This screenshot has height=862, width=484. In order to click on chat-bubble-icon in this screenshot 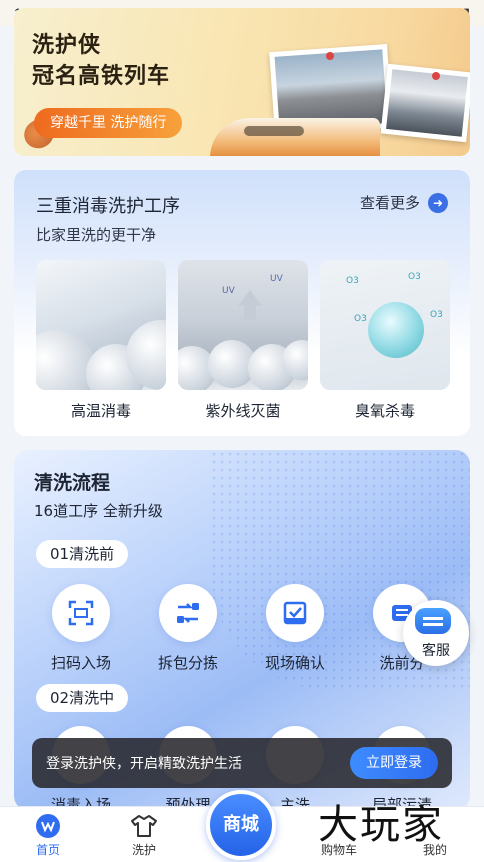, I will do `click(433, 621)`.